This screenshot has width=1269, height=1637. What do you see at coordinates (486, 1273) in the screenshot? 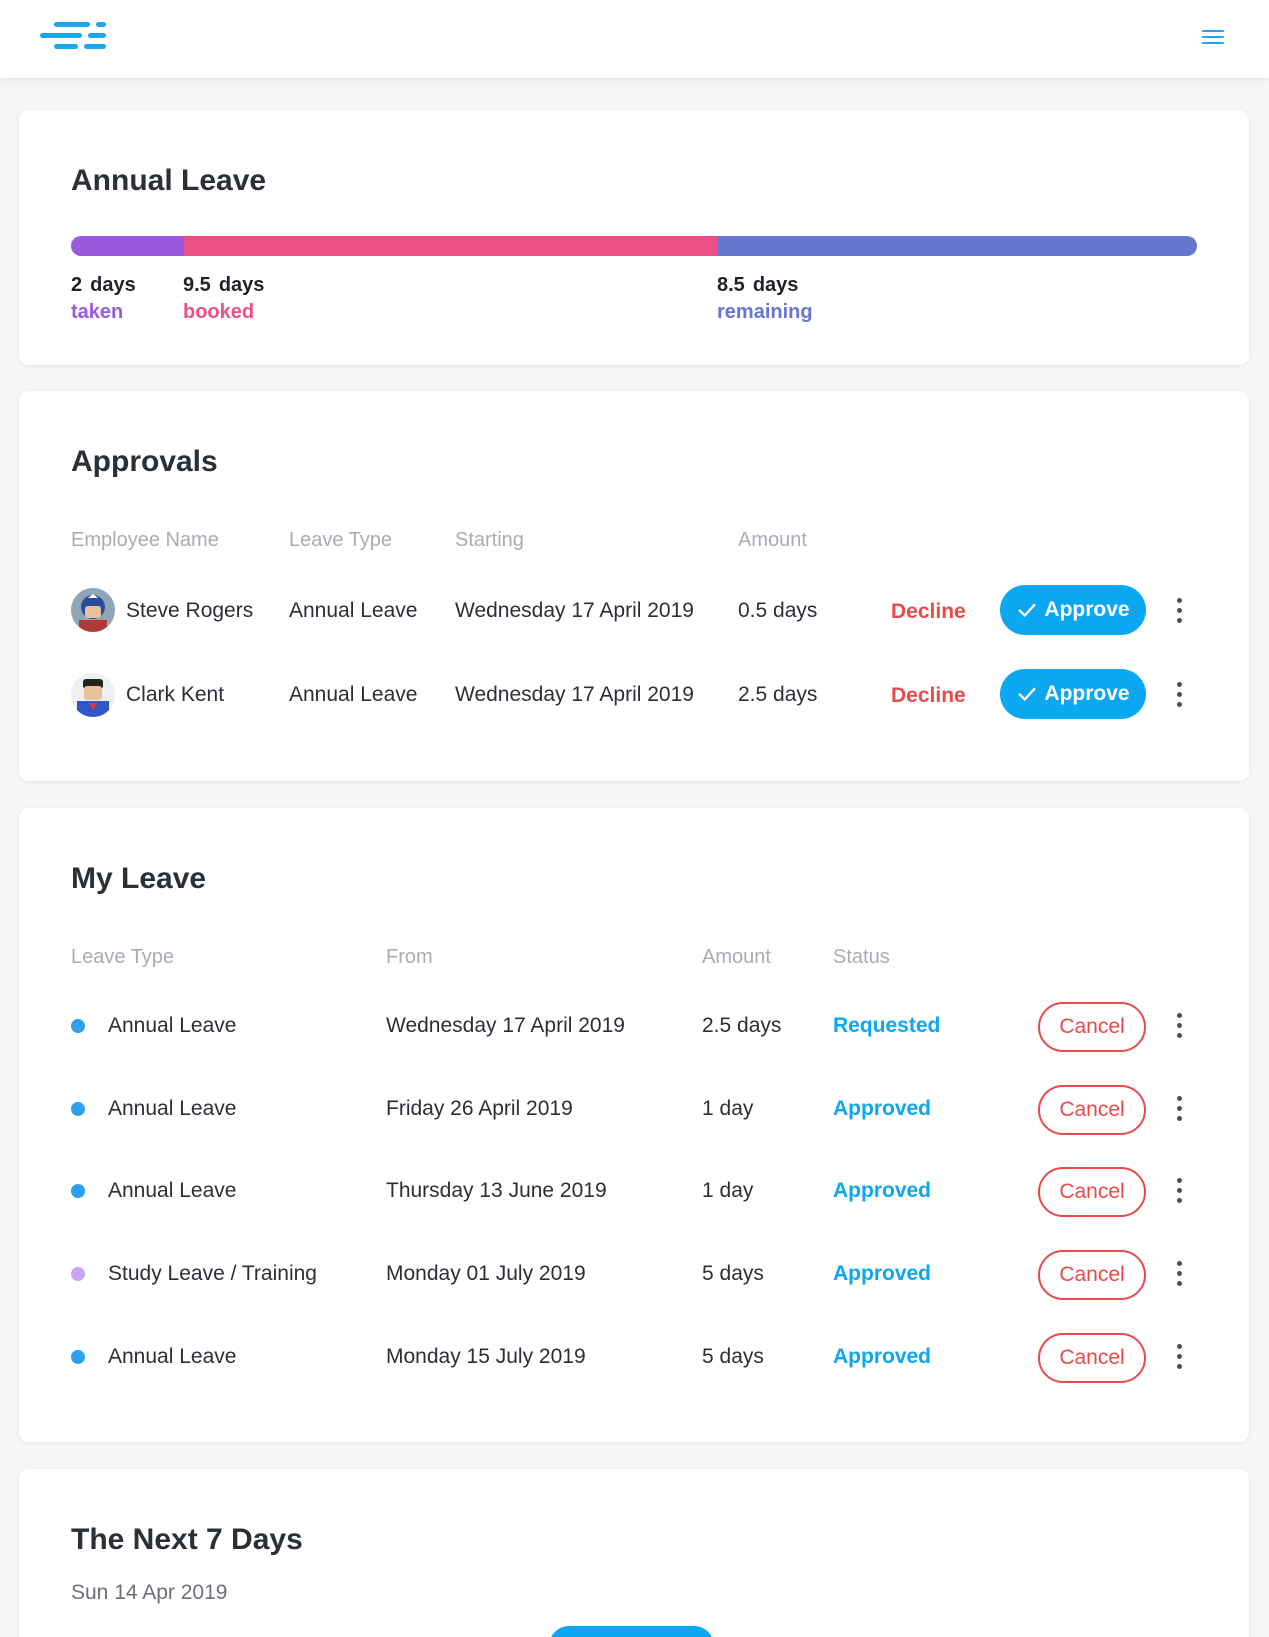
I see `from-date: Monday 01 July 2019` at bounding box center [486, 1273].